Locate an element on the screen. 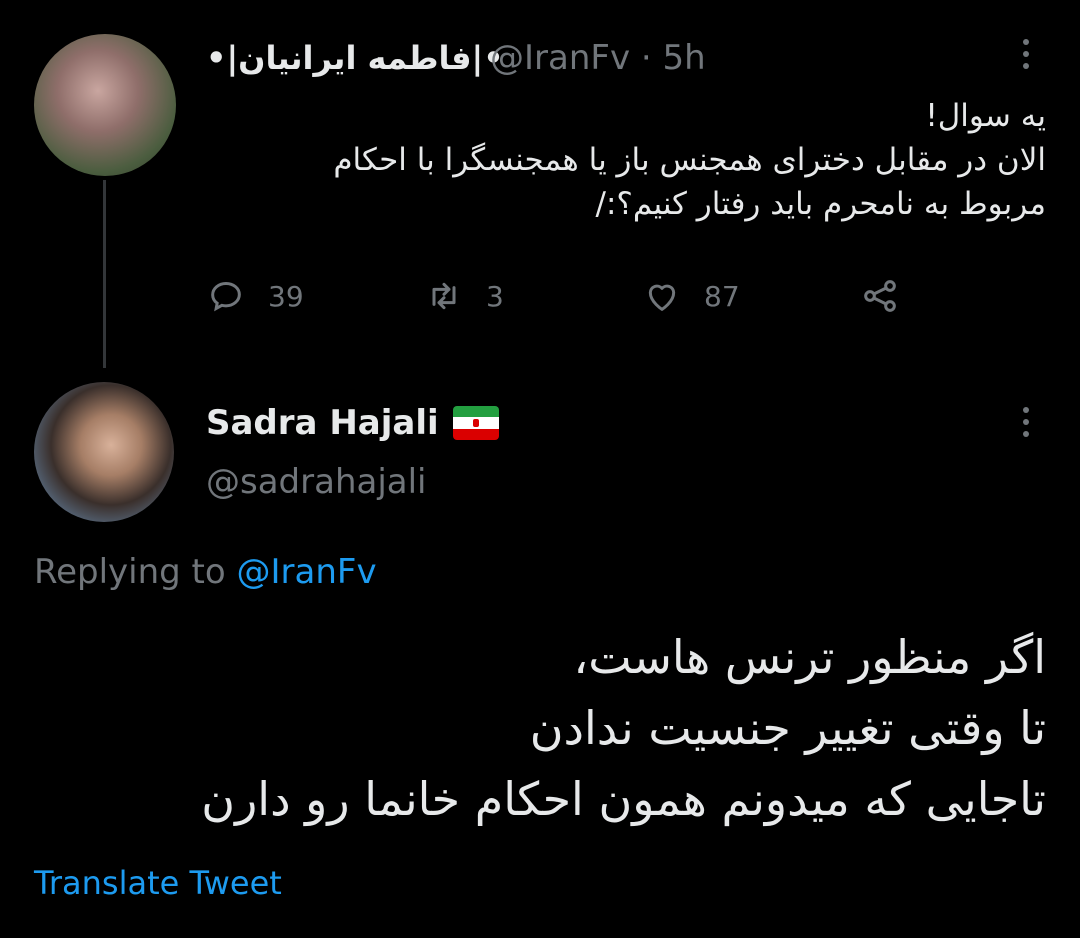  reply-text-line: تا وقتی تغییر جنسیت ندادن is located at coordinates (787, 728).